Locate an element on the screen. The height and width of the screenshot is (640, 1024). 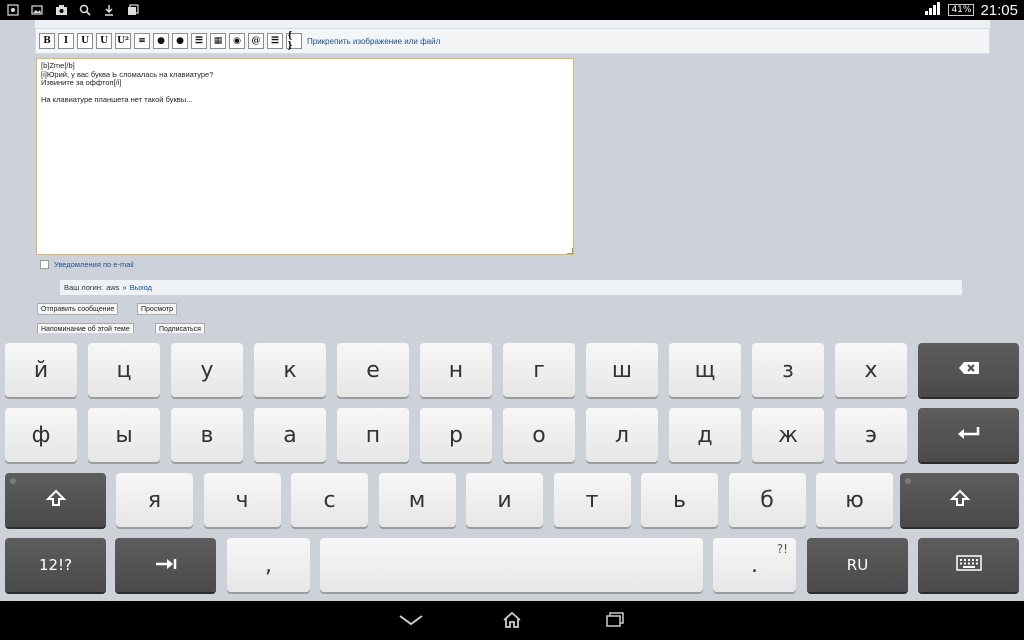
enter-key is located at coordinates (968, 435).